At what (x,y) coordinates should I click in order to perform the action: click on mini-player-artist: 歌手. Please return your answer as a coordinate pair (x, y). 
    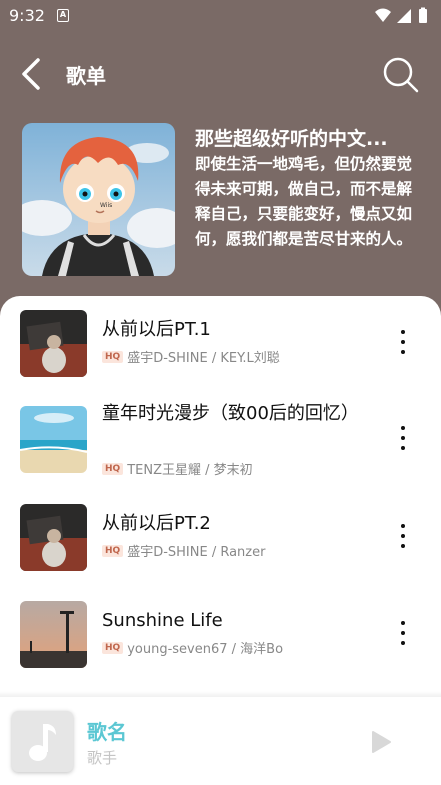
    Looking at the image, I should click on (102, 758).